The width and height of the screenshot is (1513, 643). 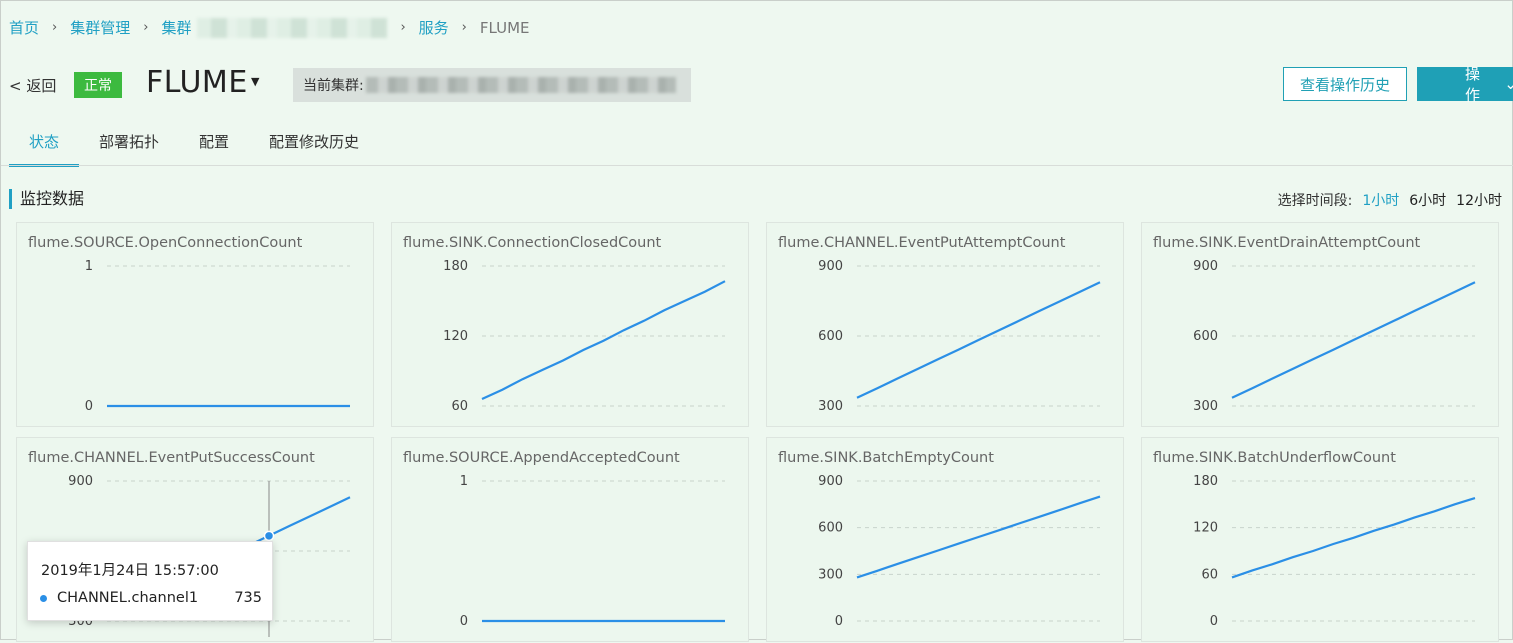 I want to click on breadcrumb: 首页 › 集群管理 › 集群 › 服务 › FLUME, so click(x=269, y=27).